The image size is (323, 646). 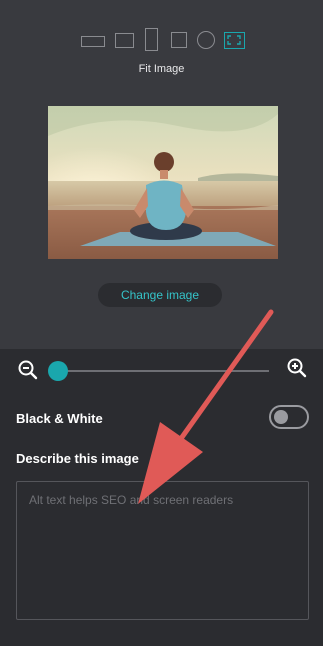 What do you see at coordinates (163, 371) in the screenshot?
I see `zoom-slider-track` at bounding box center [163, 371].